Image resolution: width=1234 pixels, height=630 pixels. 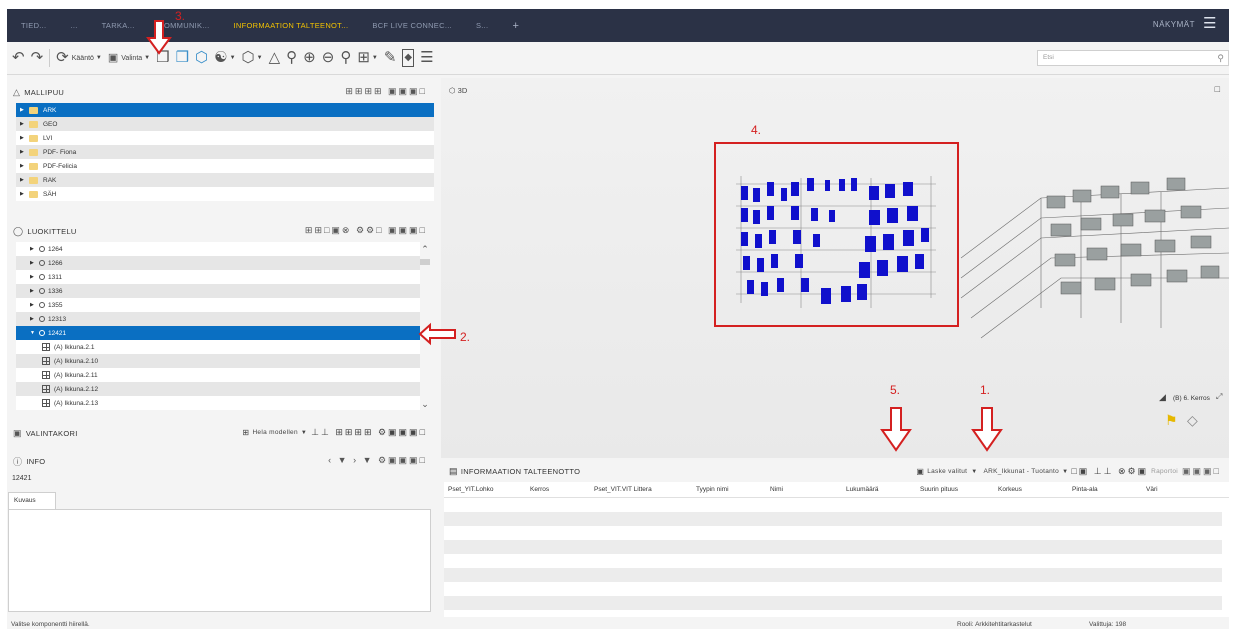 I want to click on markup-button: ✎, so click(x=390, y=58).